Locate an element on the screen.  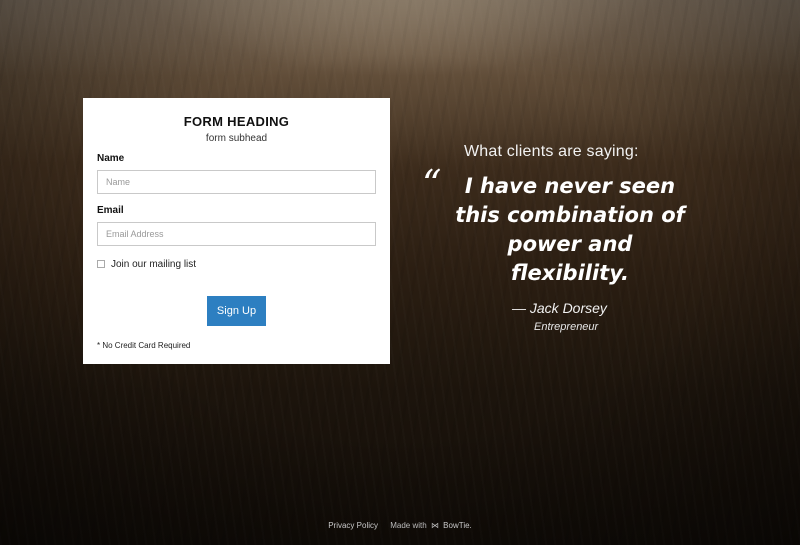
mailing-list-row: Join our mailing list is located at coordinates (146, 264).